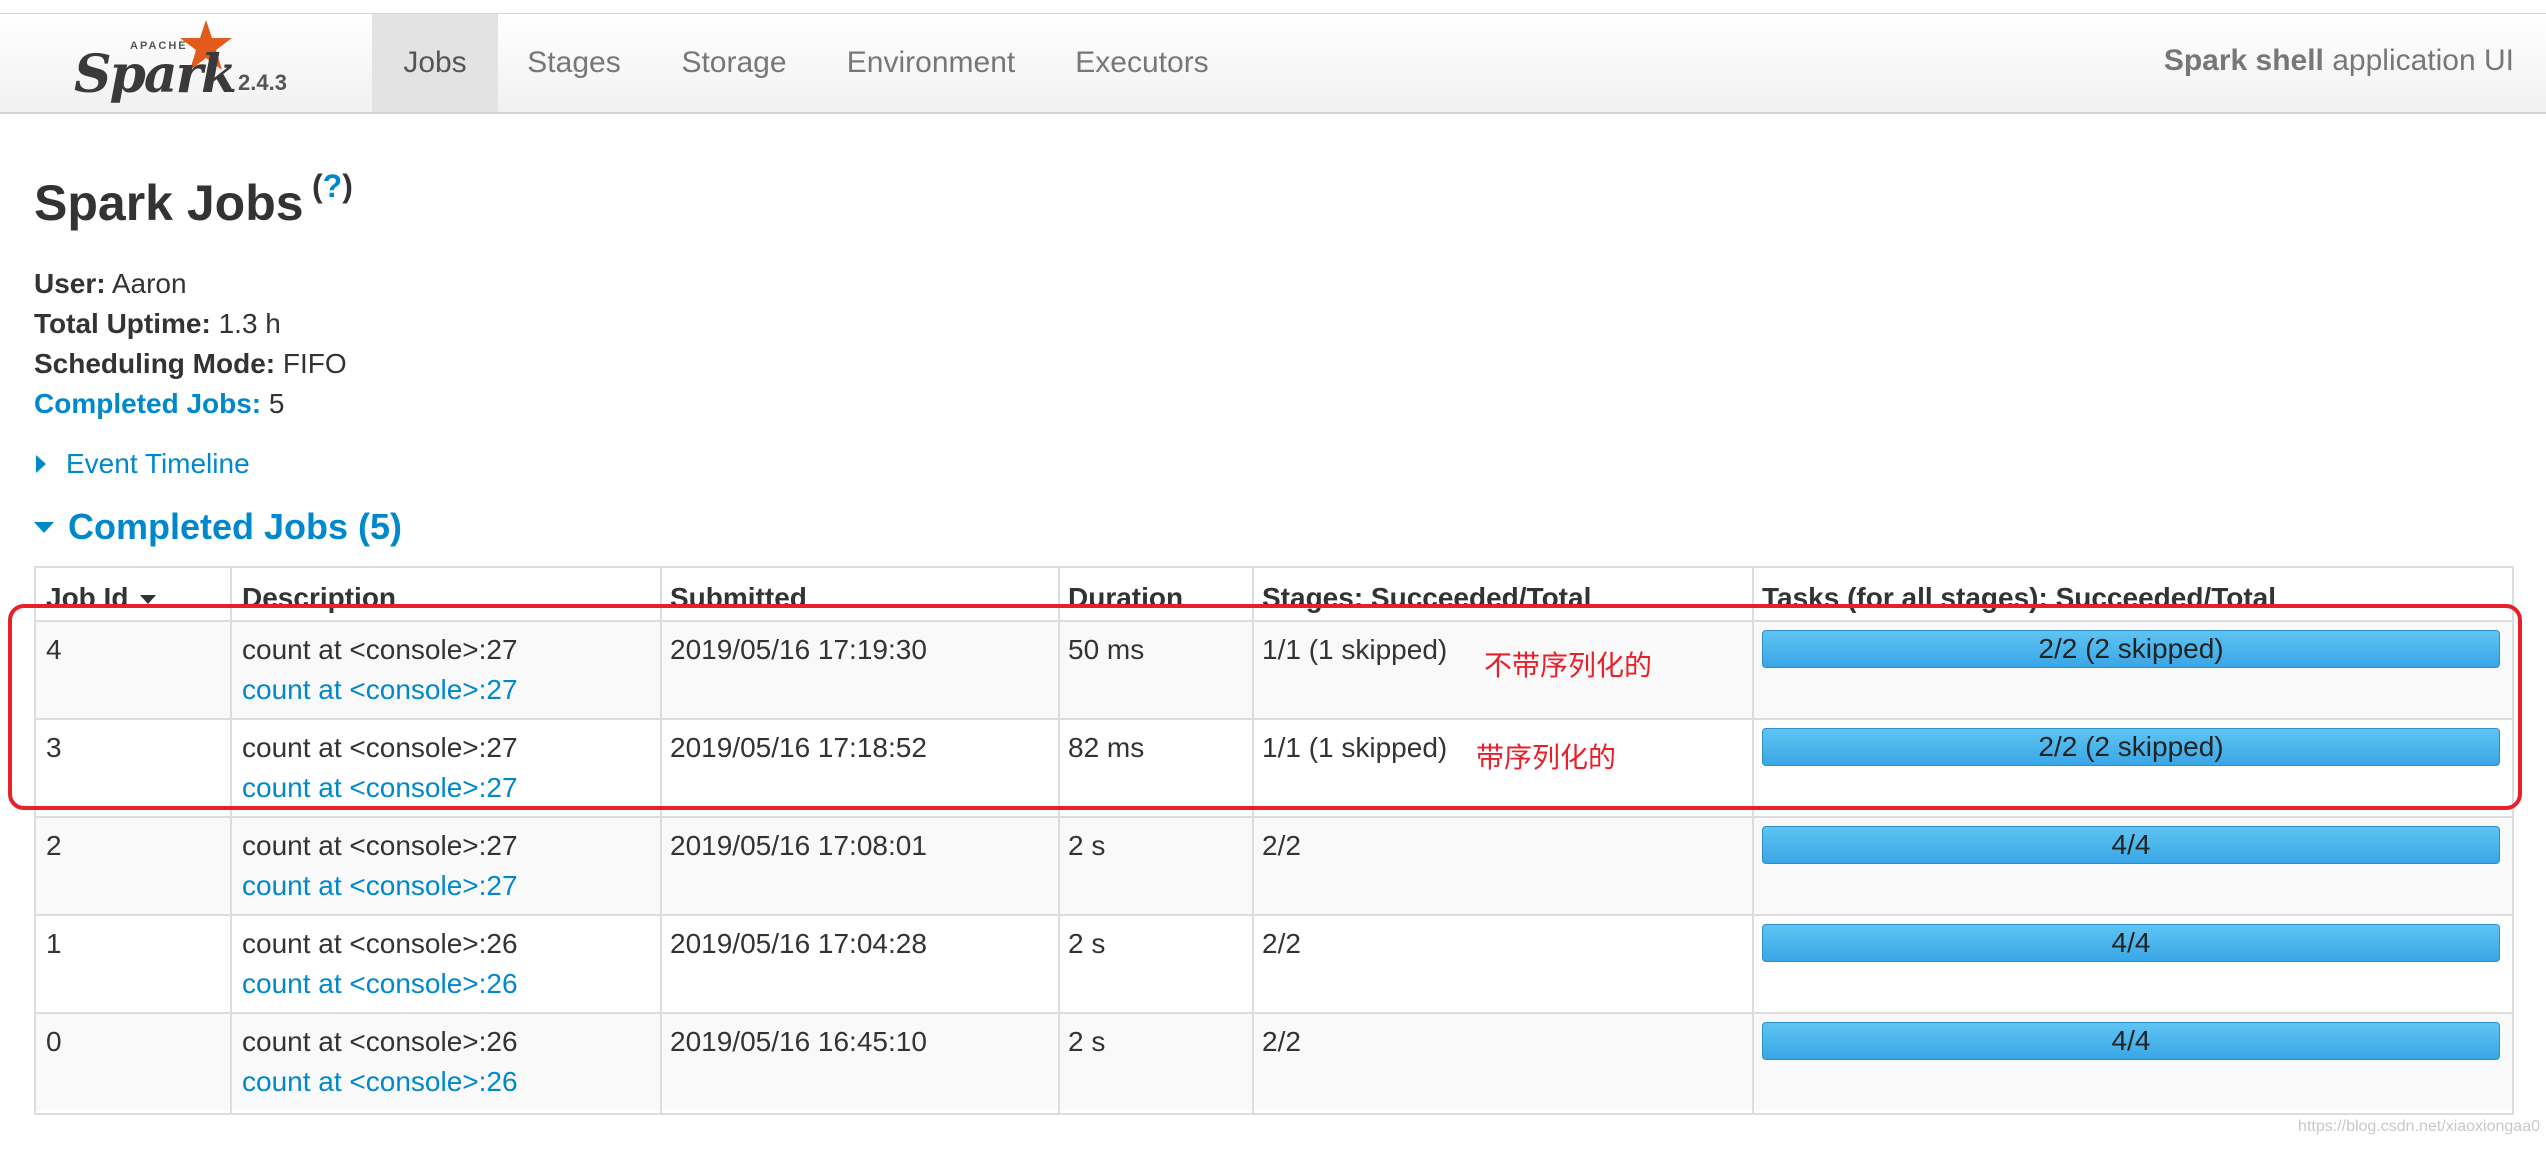  What do you see at coordinates (122, 323) in the screenshot?
I see `uptime-label: Total Uptime:` at bounding box center [122, 323].